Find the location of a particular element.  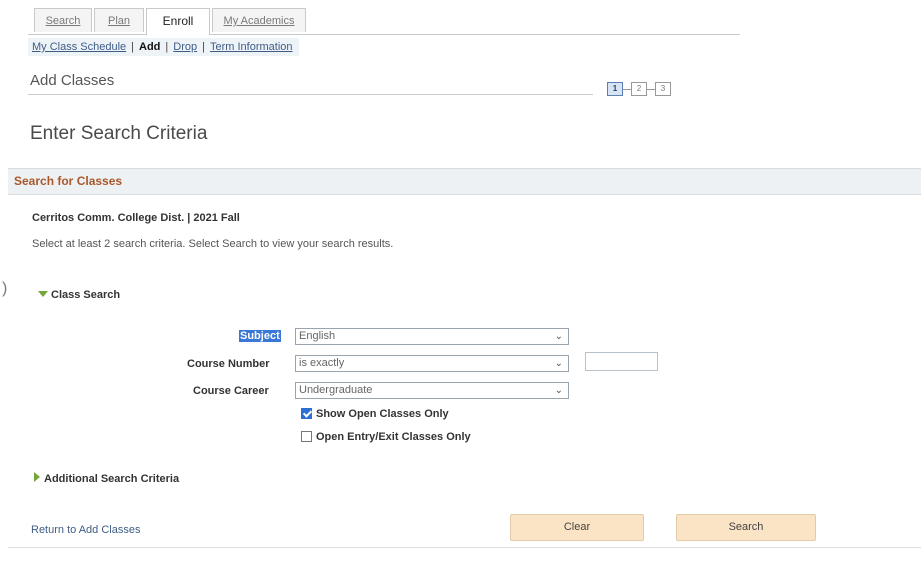

step-2: 2 is located at coordinates (639, 89).